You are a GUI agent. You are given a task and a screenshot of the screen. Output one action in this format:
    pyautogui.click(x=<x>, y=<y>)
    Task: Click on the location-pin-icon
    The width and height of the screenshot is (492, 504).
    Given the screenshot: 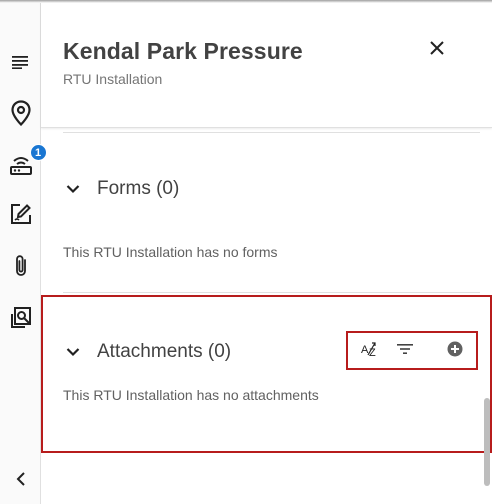 What is the action you would take?
    pyautogui.click(x=20, y=113)
    